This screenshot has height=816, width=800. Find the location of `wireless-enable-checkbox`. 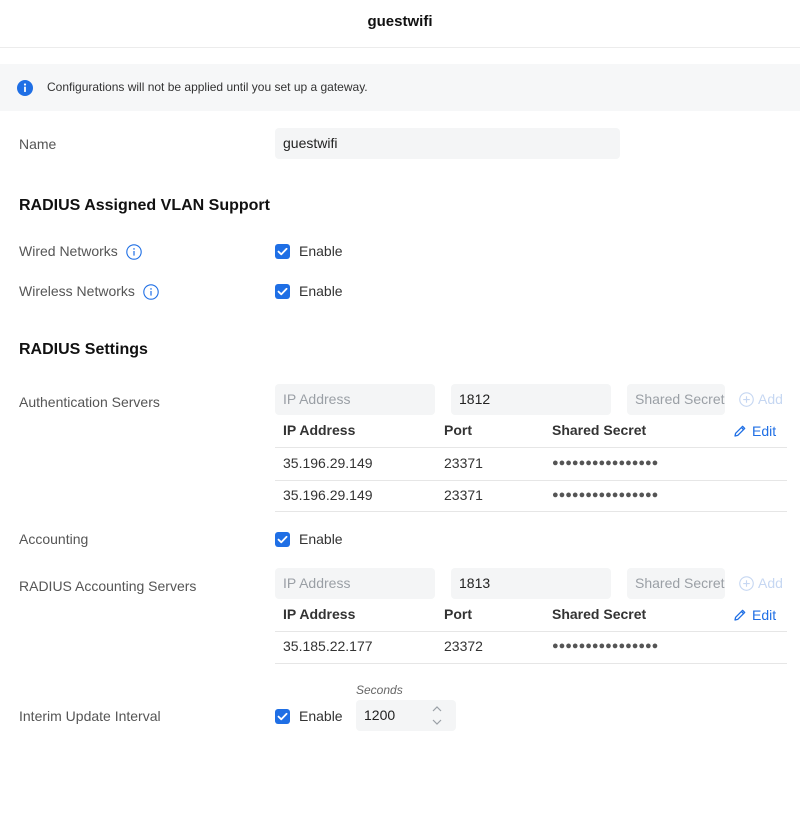

wireless-enable-checkbox is located at coordinates (282, 291).